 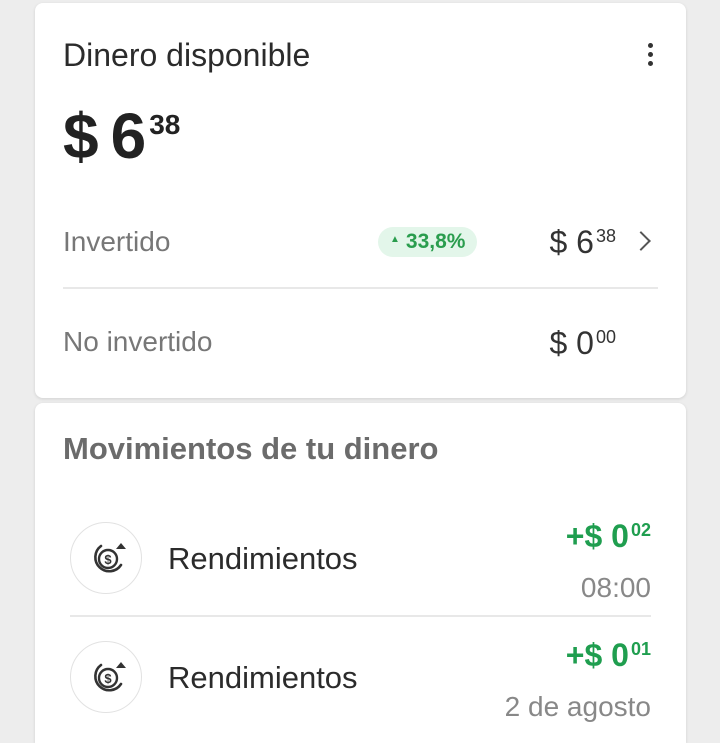 What do you see at coordinates (585, 343) in the screenshot?
I see `not-invested-integer: 0` at bounding box center [585, 343].